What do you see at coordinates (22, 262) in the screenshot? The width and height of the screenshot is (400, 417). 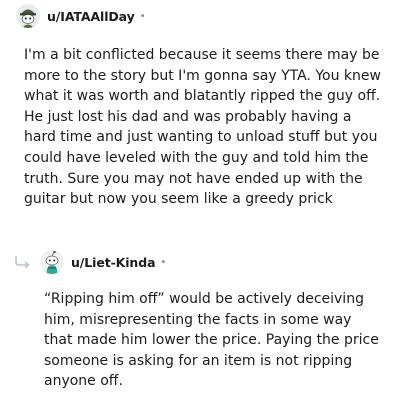 I see `reply-arrow-icon` at bounding box center [22, 262].